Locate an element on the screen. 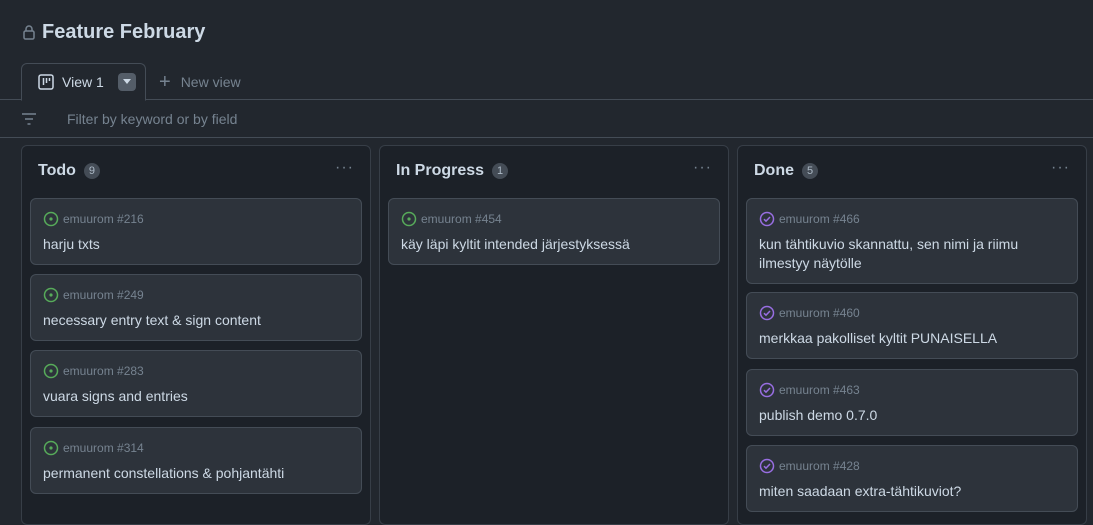 The image size is (1093, 525). issue-title: necessary entry text & sign content is located at coordinates (196, 320).